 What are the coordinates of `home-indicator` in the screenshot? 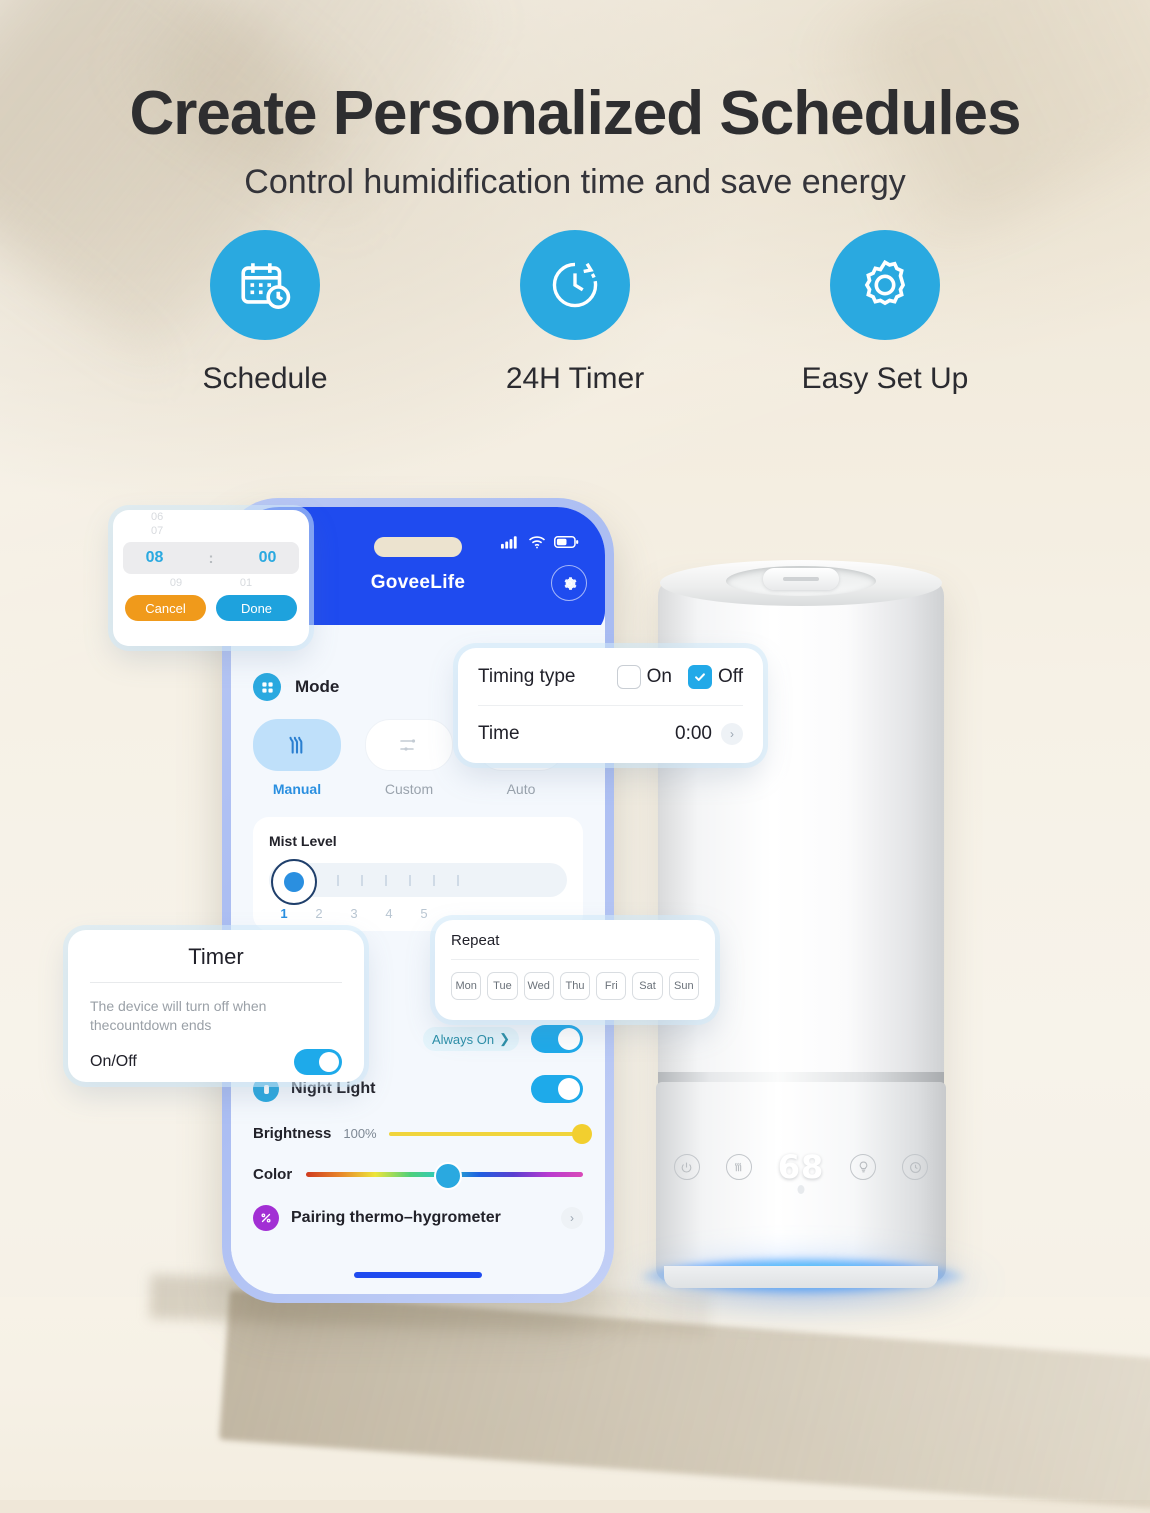 It's located at (418, 1275).